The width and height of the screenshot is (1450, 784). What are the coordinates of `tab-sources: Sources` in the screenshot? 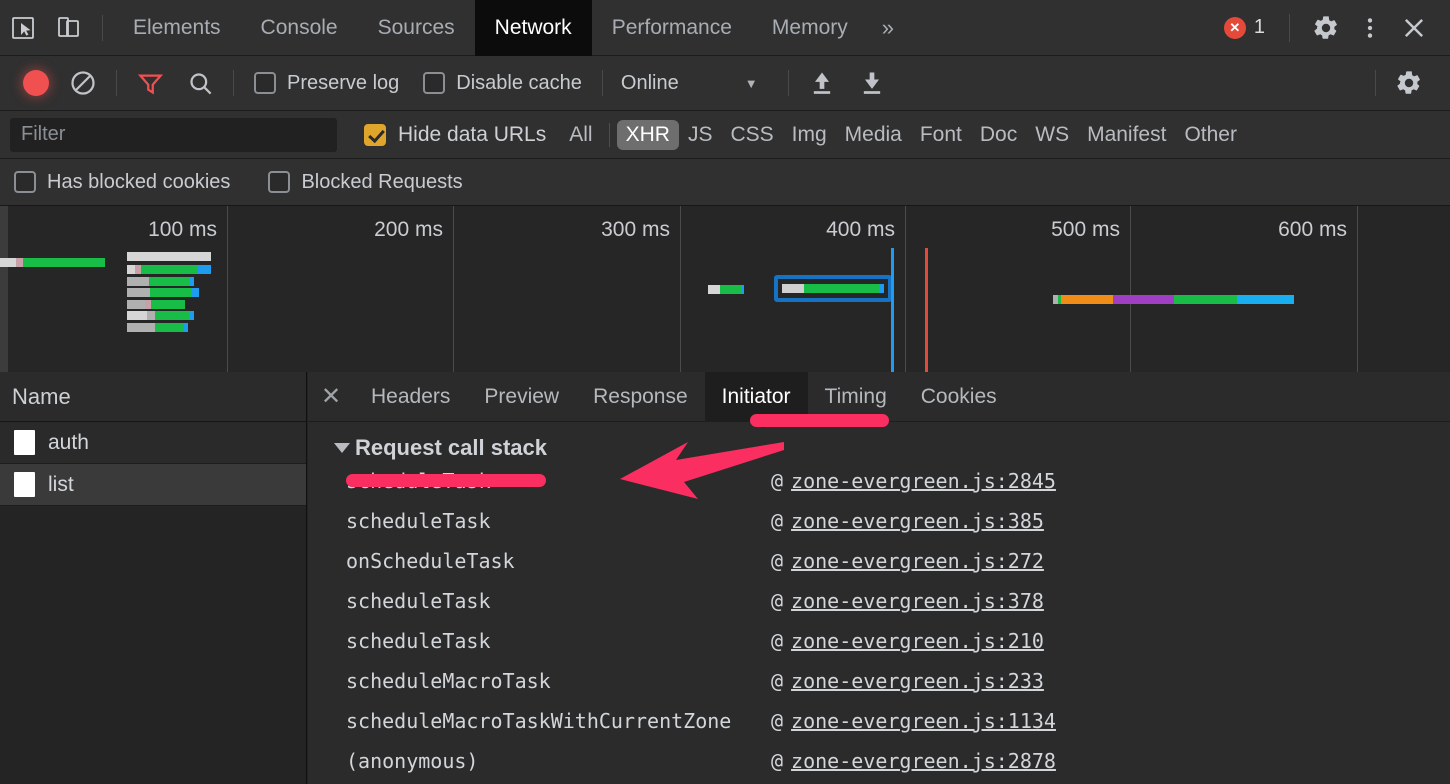 It's located at (416, 28).